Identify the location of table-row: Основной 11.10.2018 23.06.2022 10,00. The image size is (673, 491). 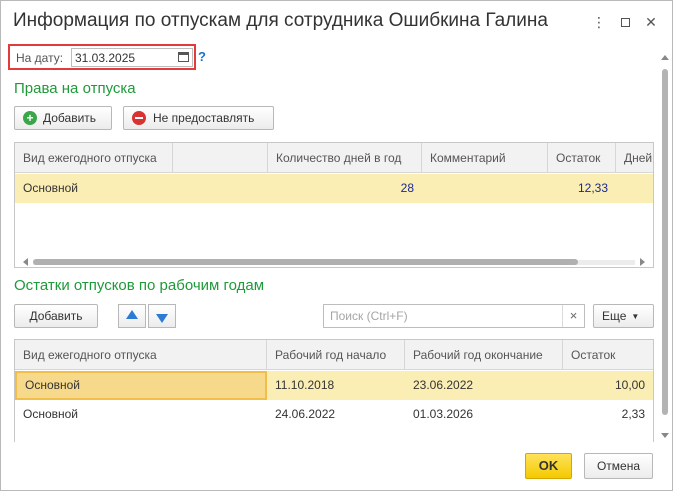
(334, 385).